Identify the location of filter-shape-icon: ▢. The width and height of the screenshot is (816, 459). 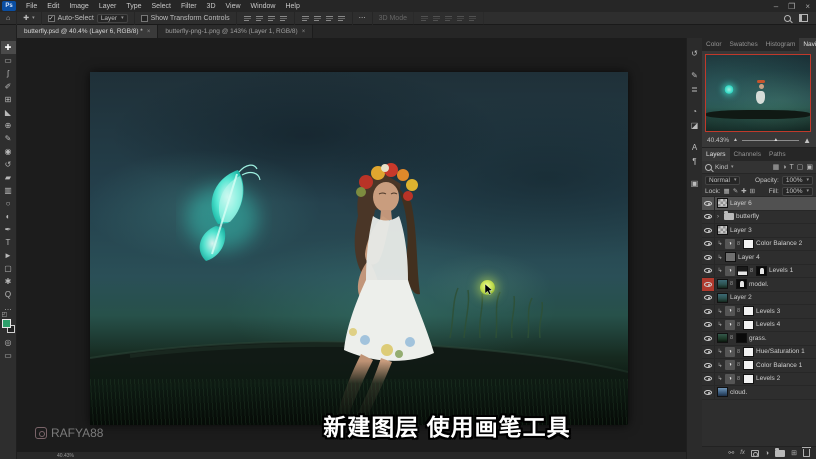
(800, 167).